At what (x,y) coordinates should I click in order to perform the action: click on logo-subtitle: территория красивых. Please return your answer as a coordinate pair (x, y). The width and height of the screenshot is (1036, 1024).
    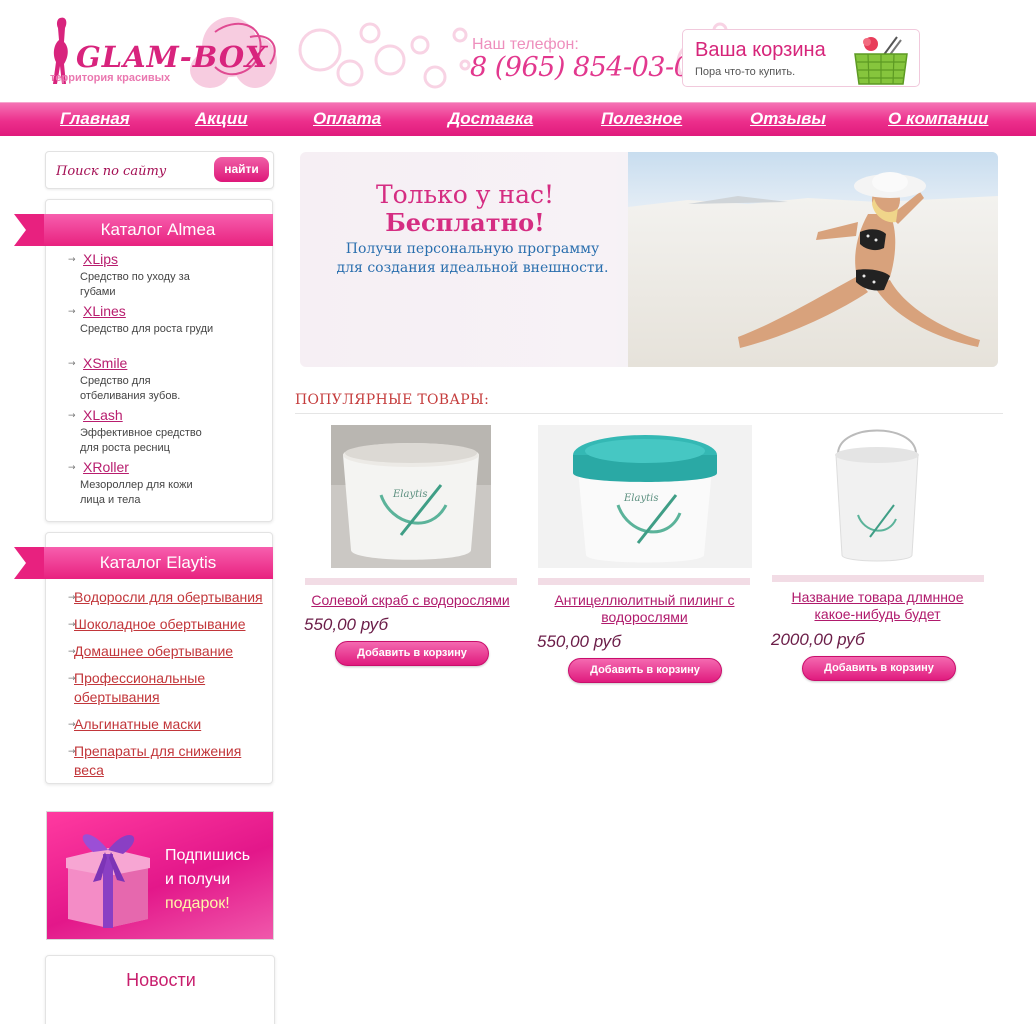
    Looking at the image, I should click on (110, 78).